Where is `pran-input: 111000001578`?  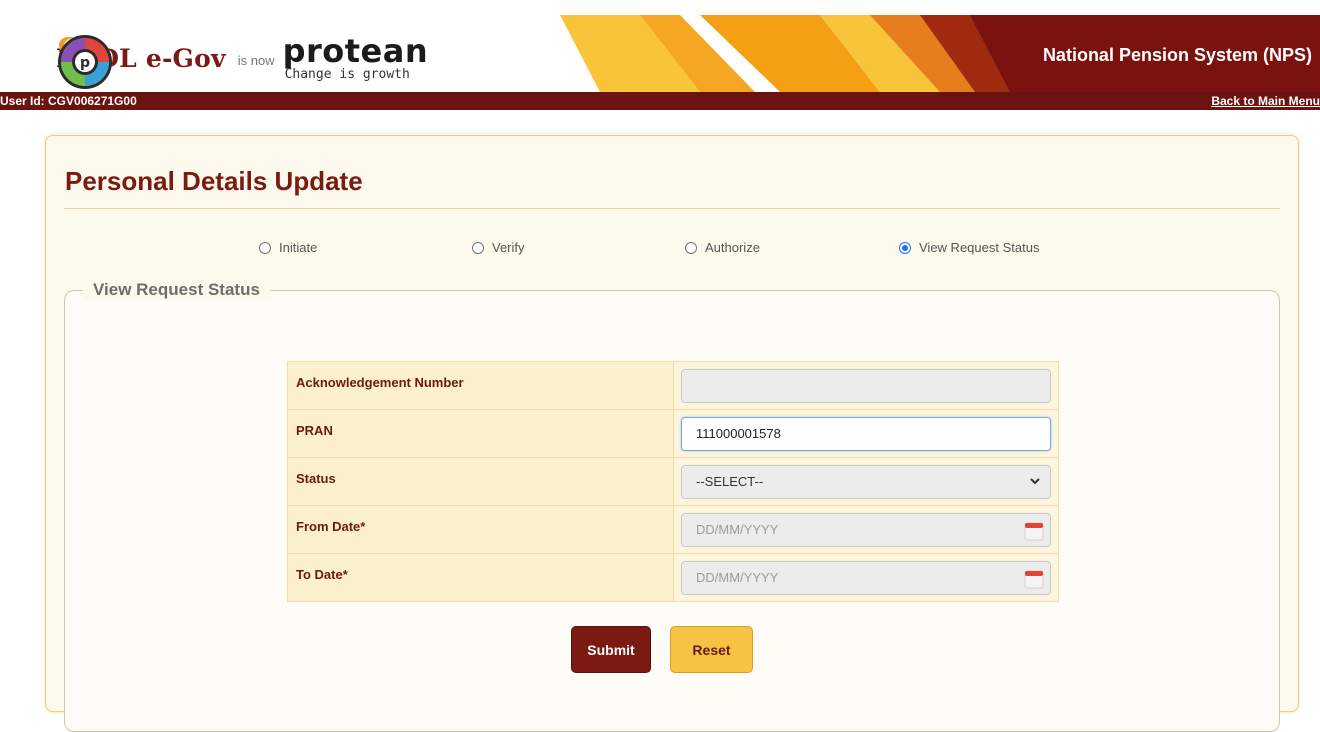 pran-input: 111000001578 is located at coordinates (866, 433).